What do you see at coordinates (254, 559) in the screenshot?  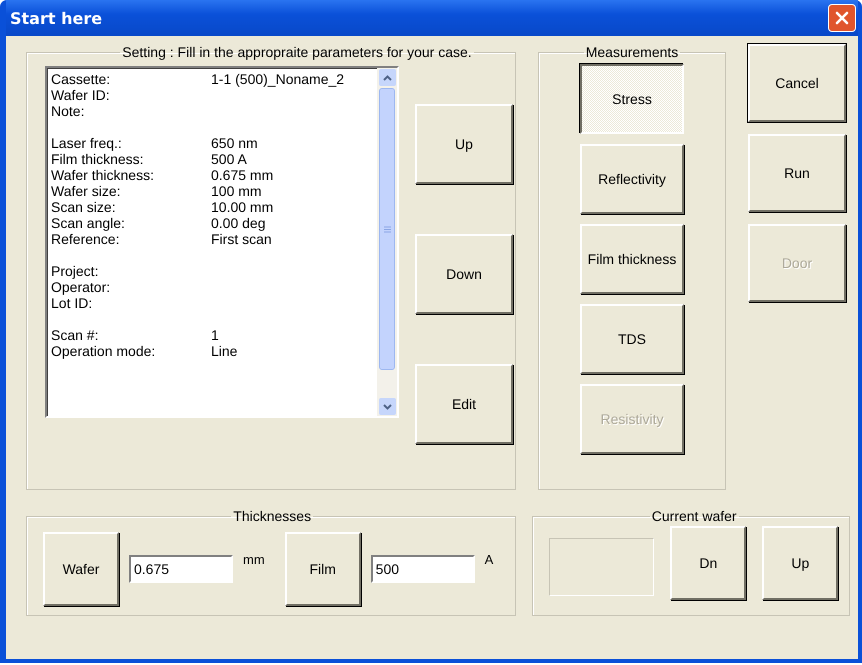 I see `unit-label: mm` at bounding box center [254, 559].